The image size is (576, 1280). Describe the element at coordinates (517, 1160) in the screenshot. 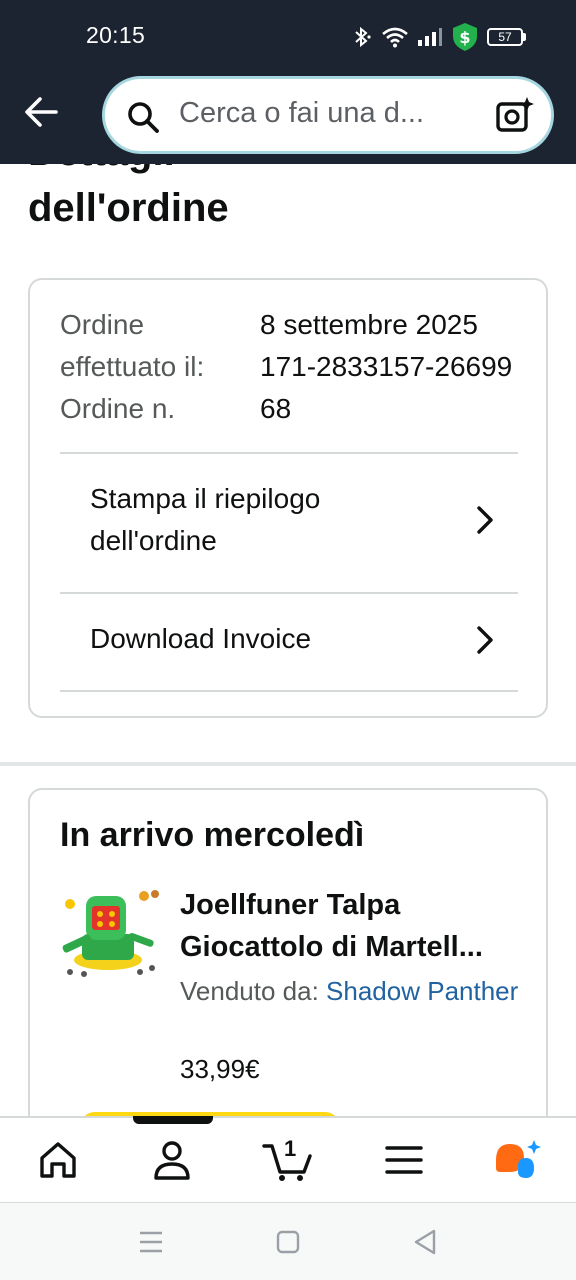

I see `assistant-icon` at that location.